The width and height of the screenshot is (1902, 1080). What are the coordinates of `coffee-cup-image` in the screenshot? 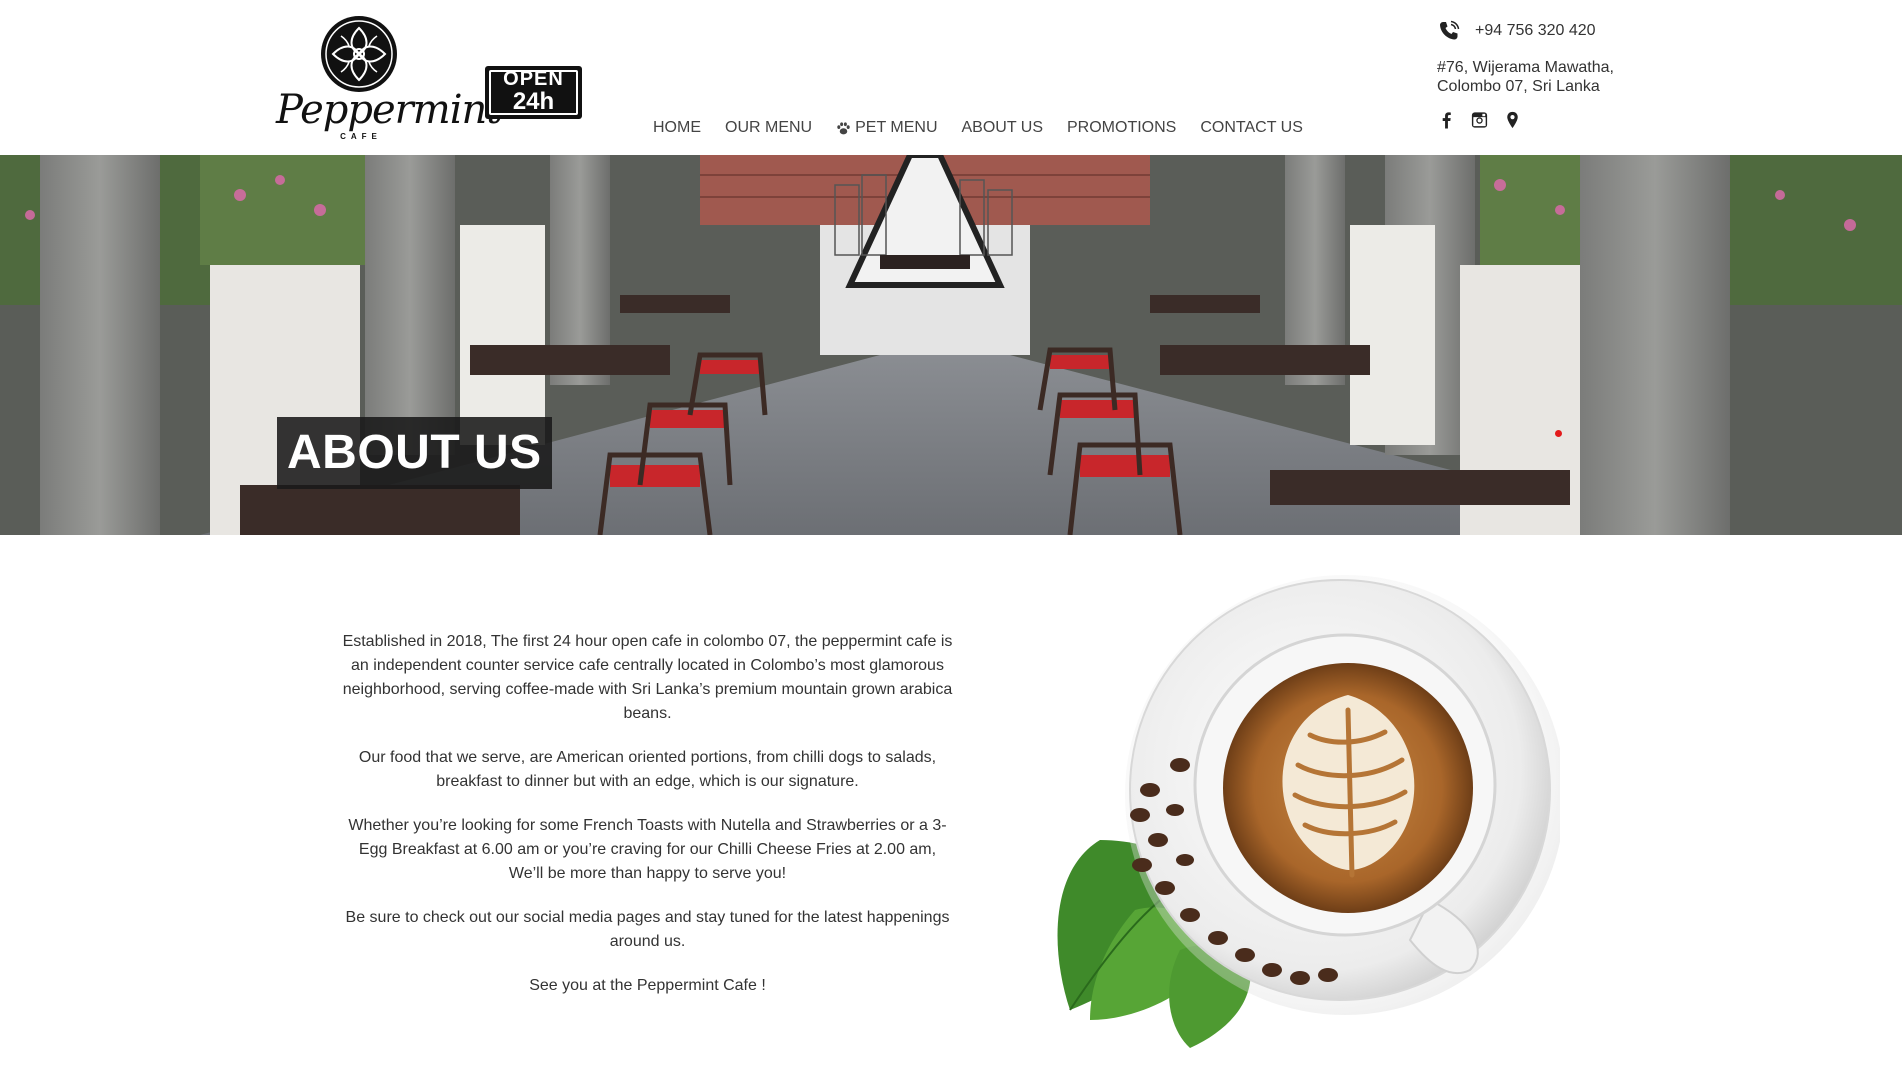 It's located at (1308, 811).